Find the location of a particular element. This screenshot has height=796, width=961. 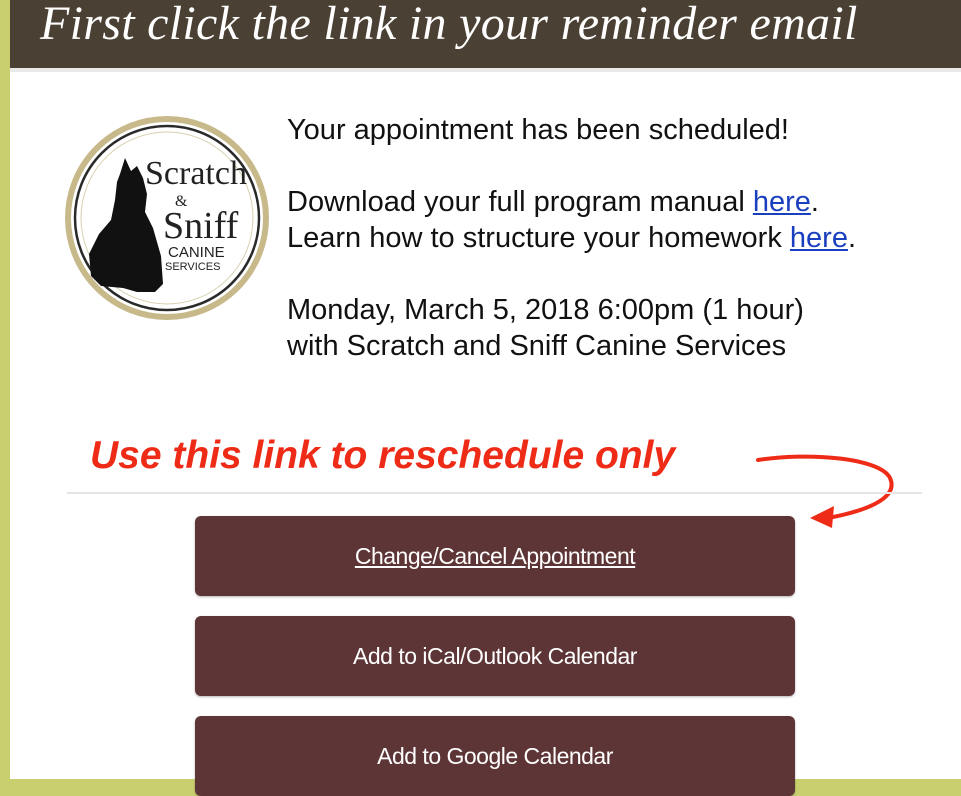

change-cancel-appointment-button: Change/Cancel Appointment is located at coordinates (495, 556).